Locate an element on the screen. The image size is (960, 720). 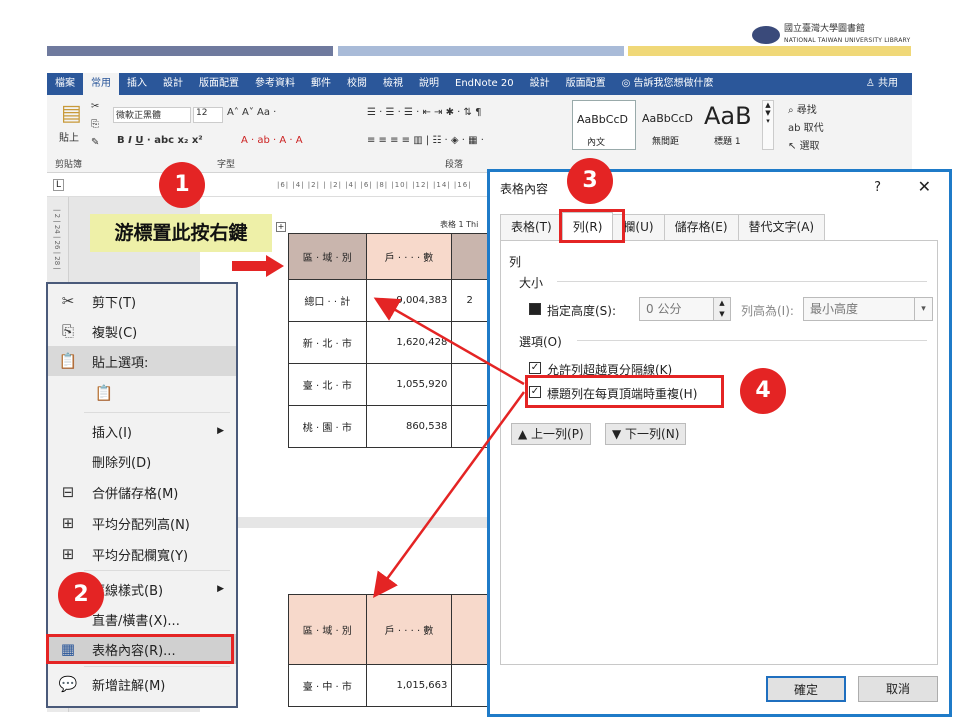
replace-button: ab 取代 is located at coordinates (806, 126).